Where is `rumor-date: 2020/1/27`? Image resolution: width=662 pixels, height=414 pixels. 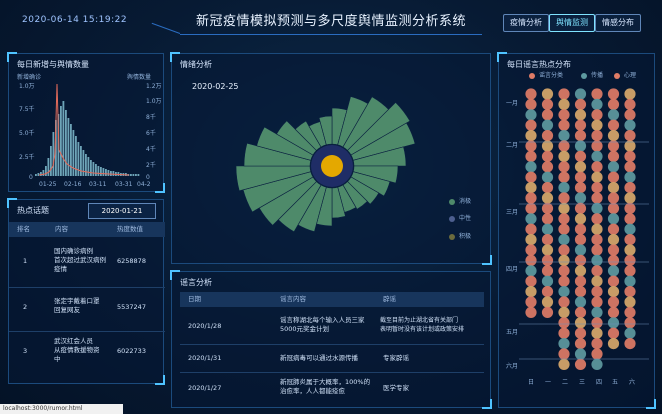 rumor-date: 2020/1/27 is located at coordinates (205, 388).